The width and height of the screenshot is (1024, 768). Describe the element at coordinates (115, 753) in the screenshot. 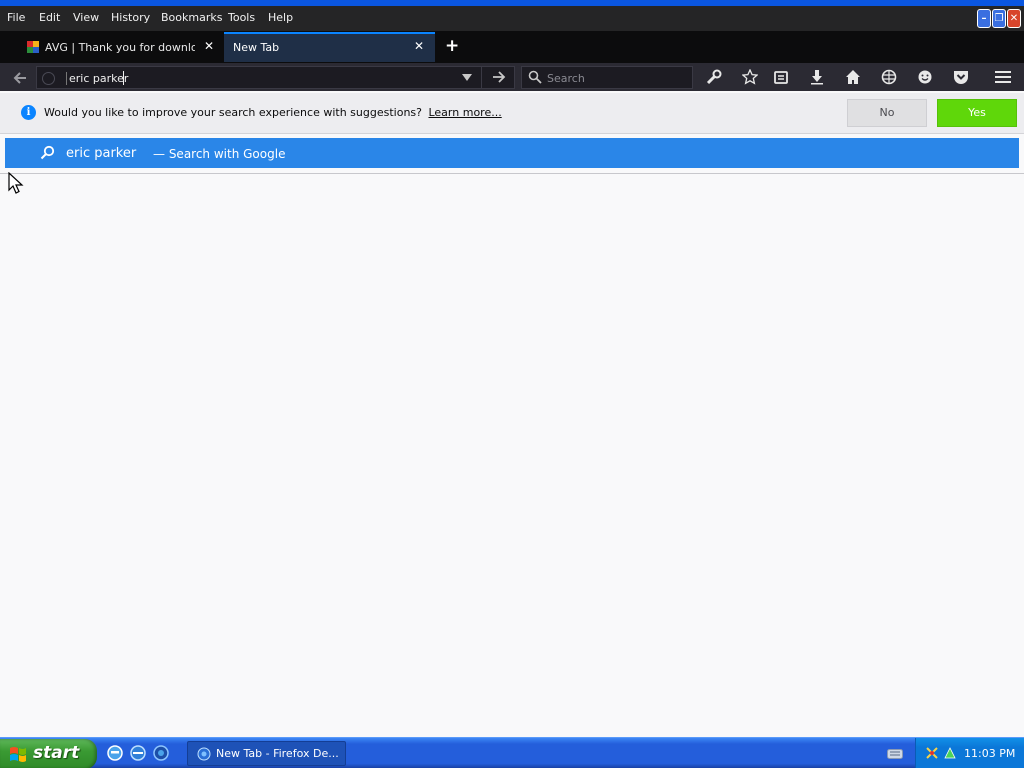

I see `quicklaunch-ie-icon` at that location.